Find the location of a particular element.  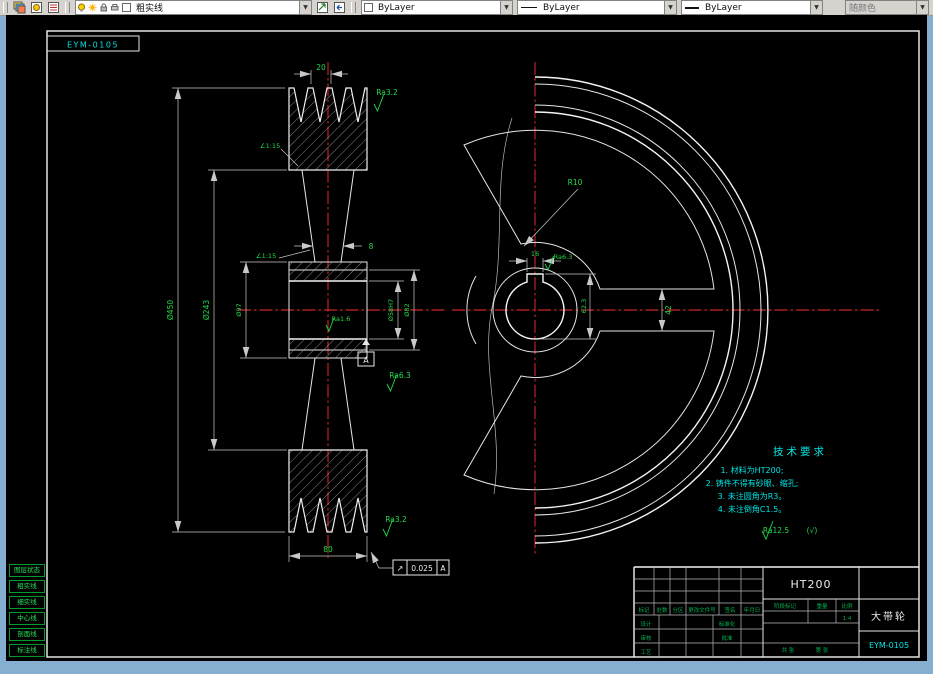

label-zone: 分区 is located at coordinates (678, 610).